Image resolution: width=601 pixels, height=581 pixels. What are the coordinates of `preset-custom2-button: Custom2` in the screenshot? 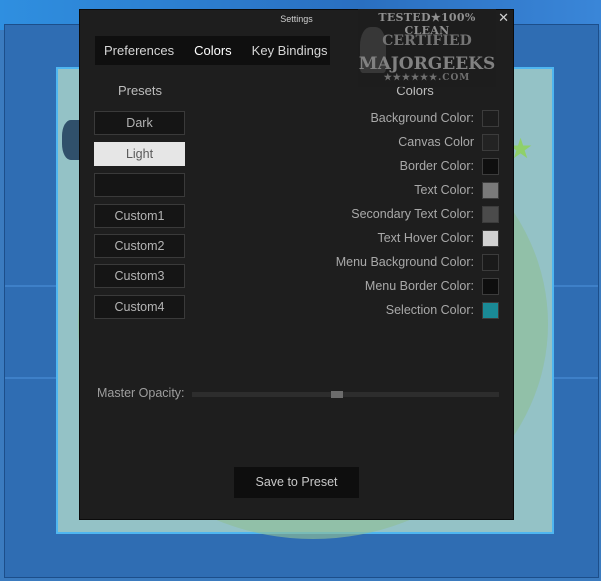 It's located at (139, 246).